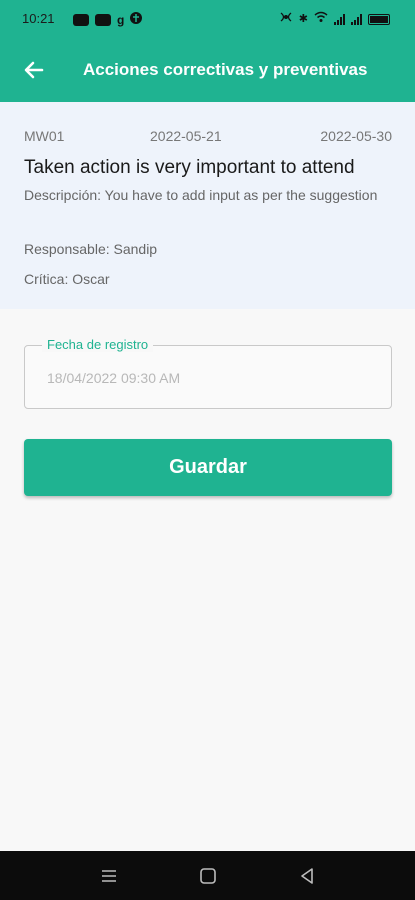 This screenshot has width=415, height=900. I want to click on status-bar: 10:21 g ✱, so click(207, 19).